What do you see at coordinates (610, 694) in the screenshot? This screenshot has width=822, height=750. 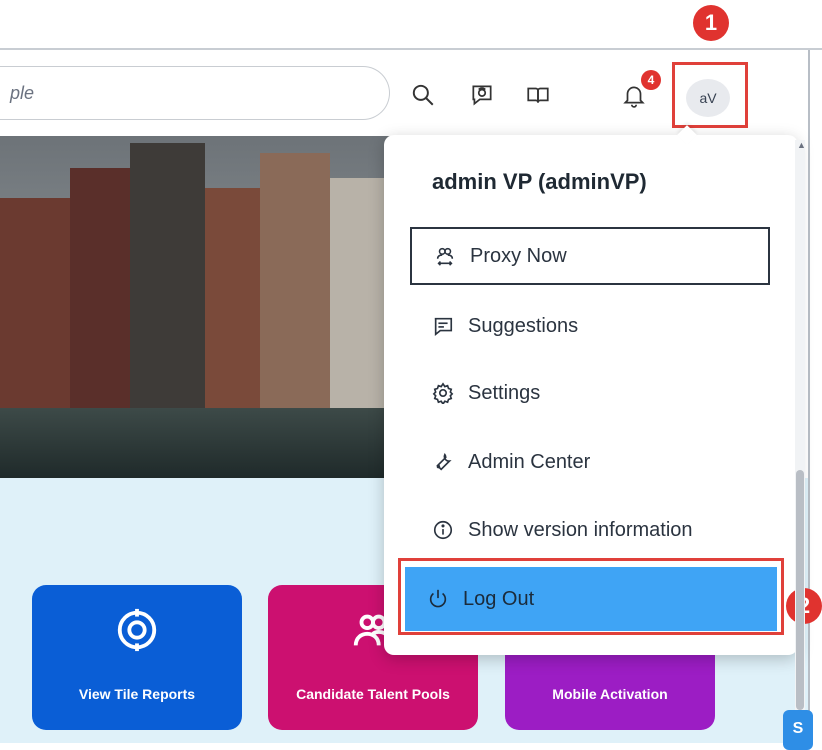 I see `tile-label: Mobile Activation` at bounding box center [610, 694].